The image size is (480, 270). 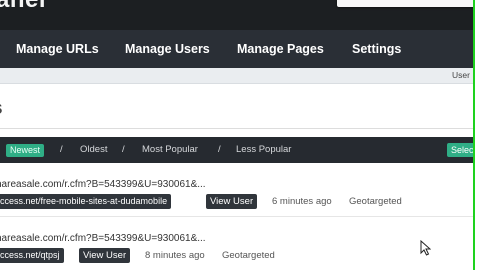 I want to click on sort-most-popular-link: Most Popular, so click(x=170, y=149).